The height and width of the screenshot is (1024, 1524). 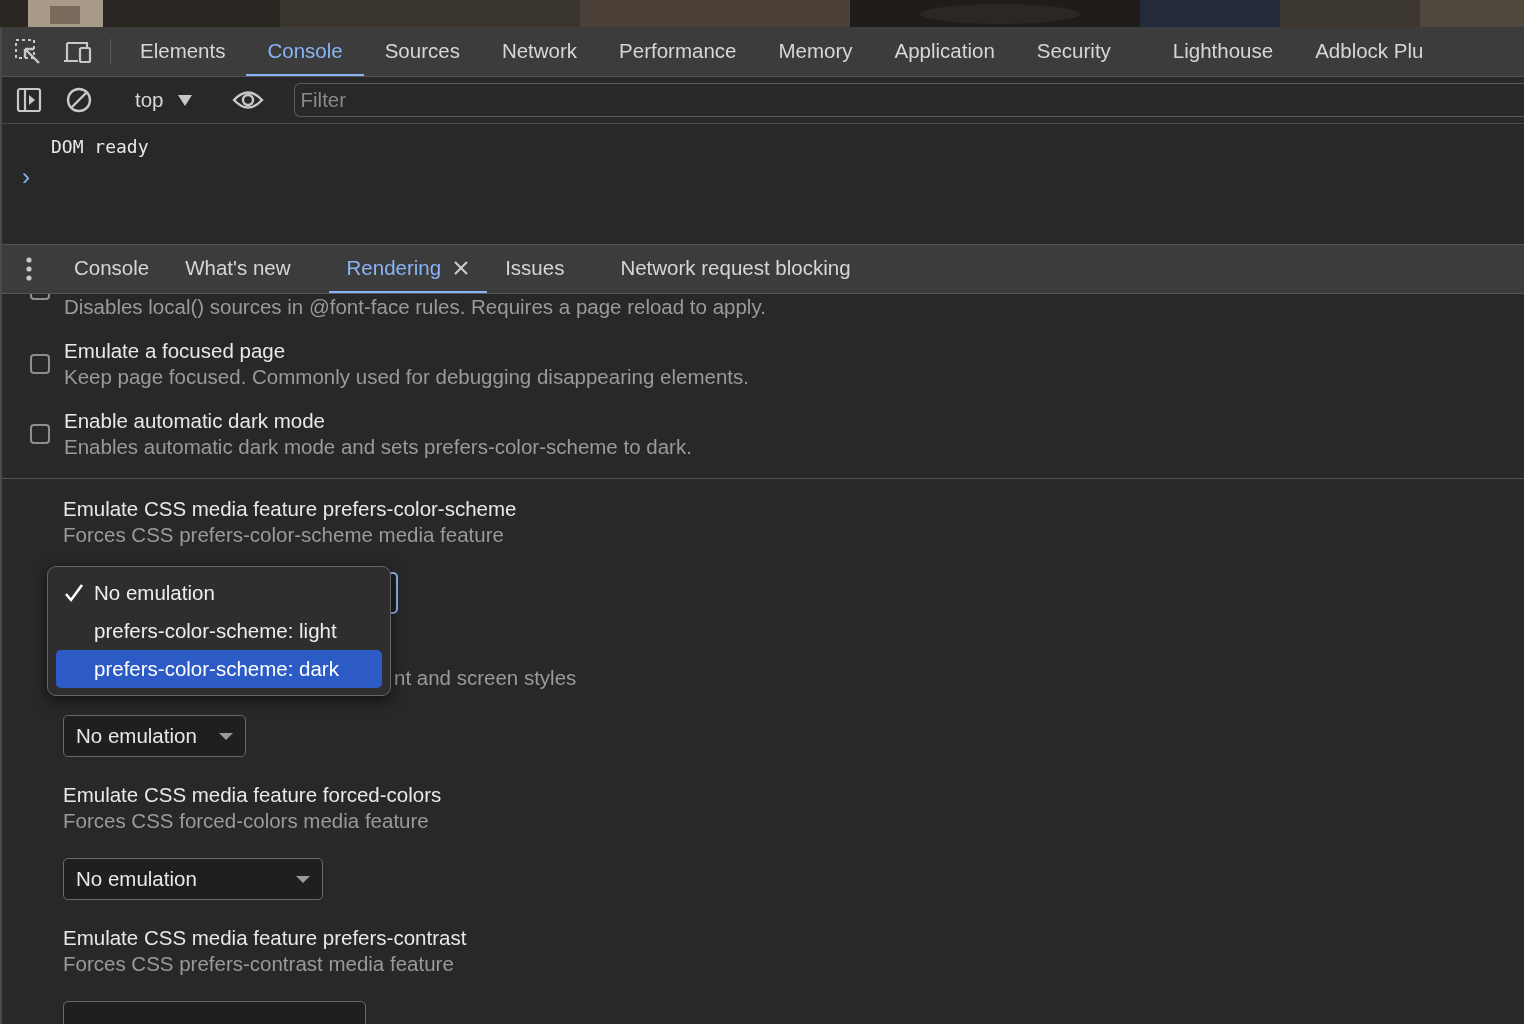 I want to click on feature-title: Emulate CSS media feature prefers-color-scheme, so click(x=290, y=509).